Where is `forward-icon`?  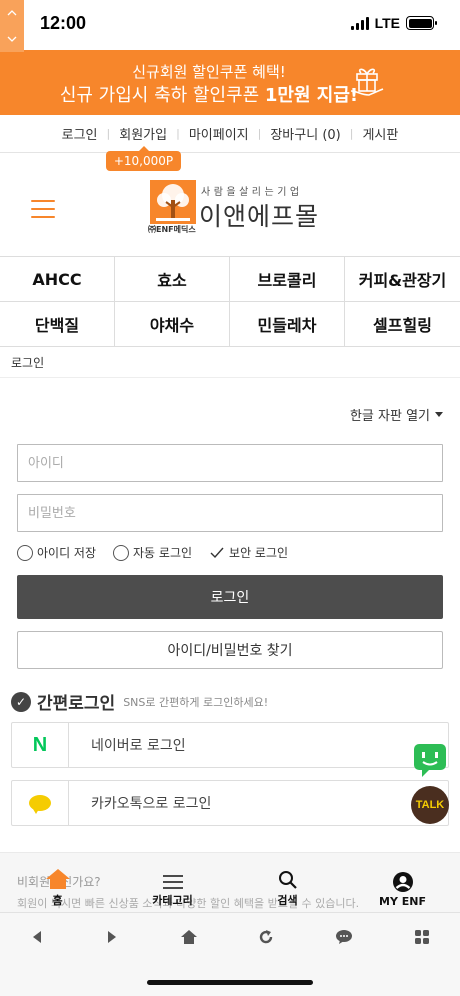
forward-icon is located at coordinates (112, 937).